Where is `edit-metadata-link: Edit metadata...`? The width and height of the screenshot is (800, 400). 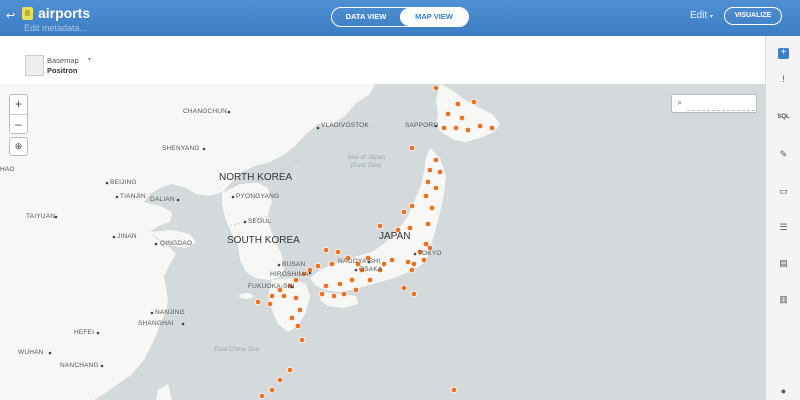 edit-metadata-link: Edit metadata... is located at coordinates (55, 28).